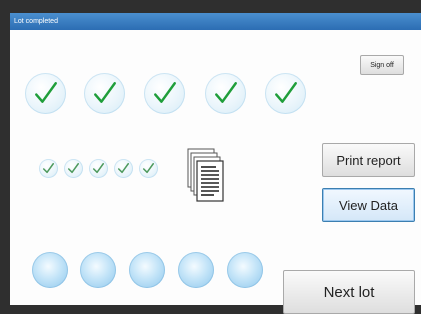 The height and width of the screenshot is (314, 421). What do you see at coordinates (368, 205) in the screenshot?
I see `view-data-button: View Data` at bounding box center [368, 205].